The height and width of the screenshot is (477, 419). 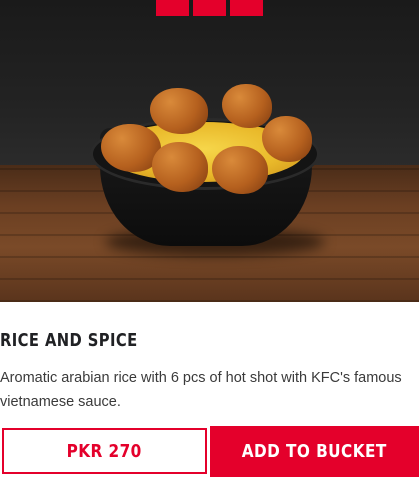 I want to click on add-to-bucket-button: ADD TO BUCKET, so click(x=314, y=451).